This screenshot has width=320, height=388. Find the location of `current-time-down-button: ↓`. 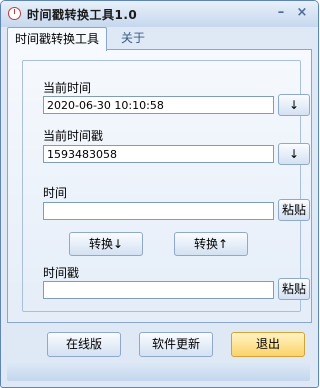

current-time-down-button: ↓ is located at coordinates (294, 105).